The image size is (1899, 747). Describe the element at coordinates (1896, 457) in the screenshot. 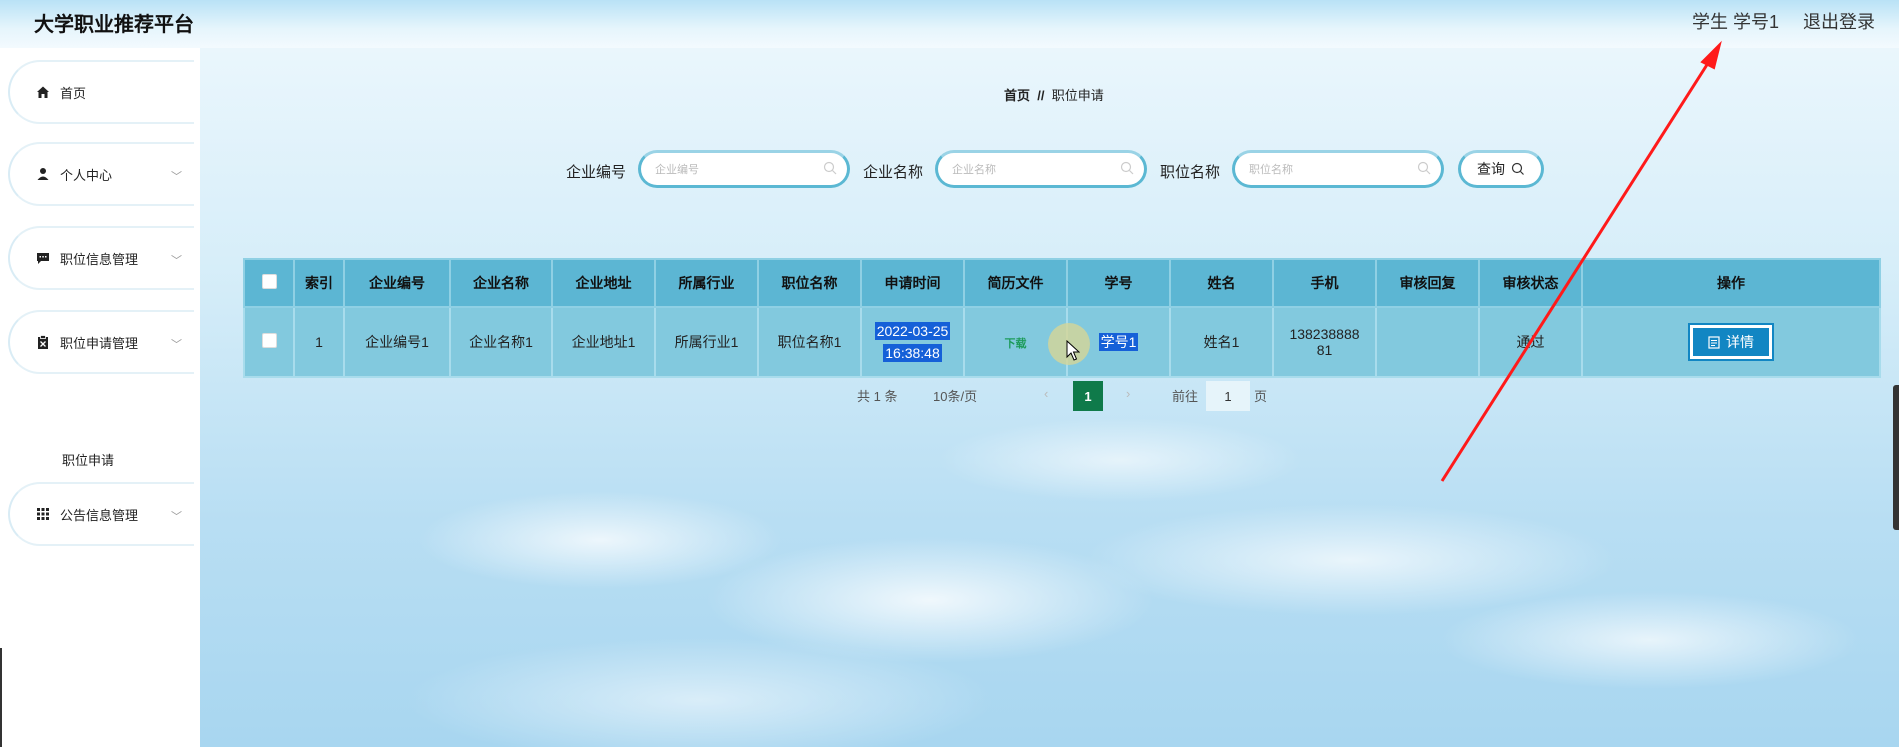

I see `scroll-handle` at that location.